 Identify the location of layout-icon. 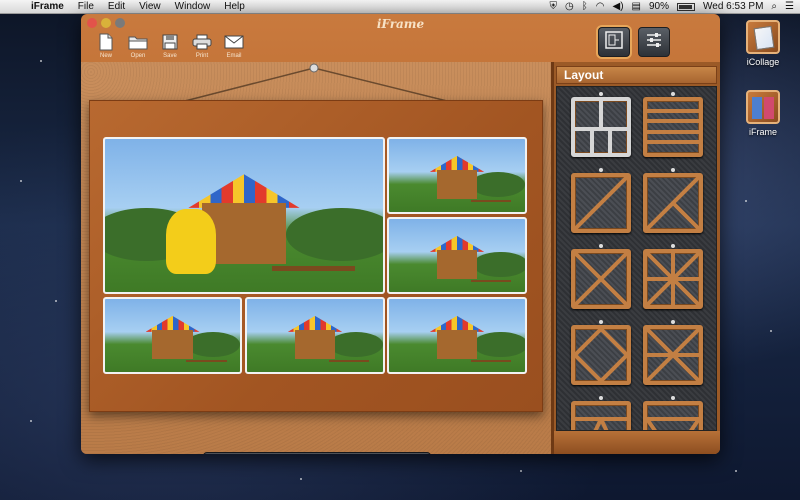
(614, 42).